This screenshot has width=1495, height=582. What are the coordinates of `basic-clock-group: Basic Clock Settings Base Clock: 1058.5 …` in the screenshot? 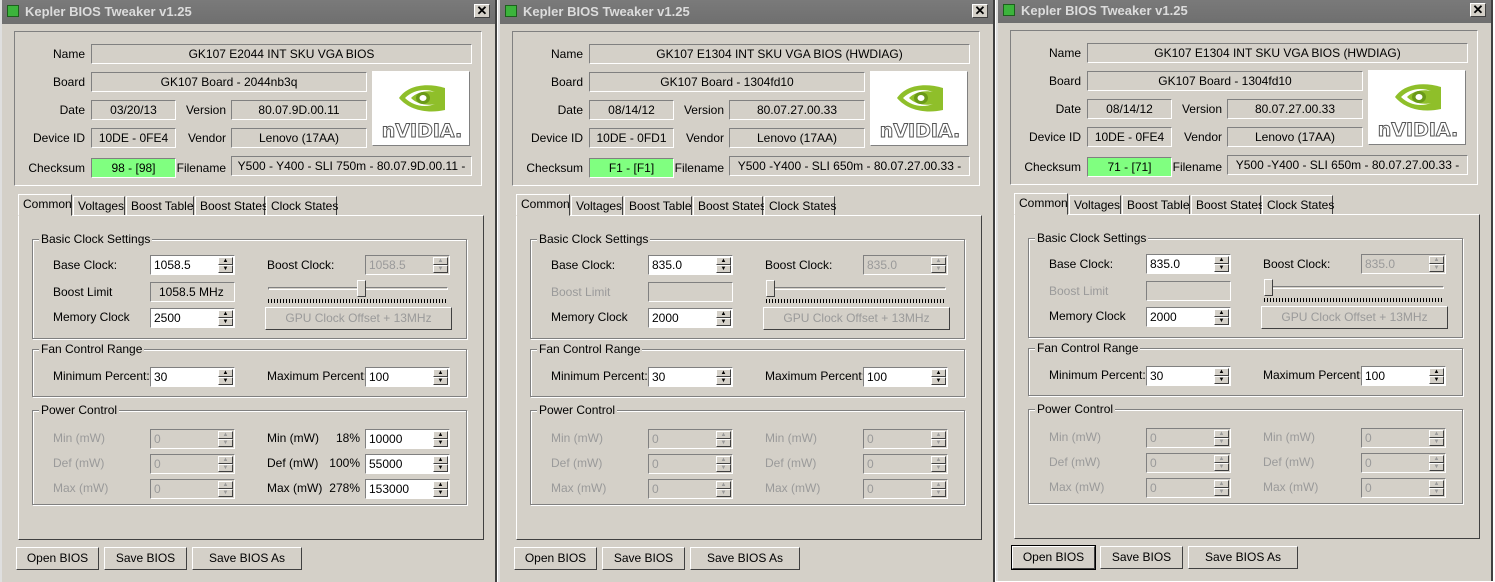 It's located at (249, 285).